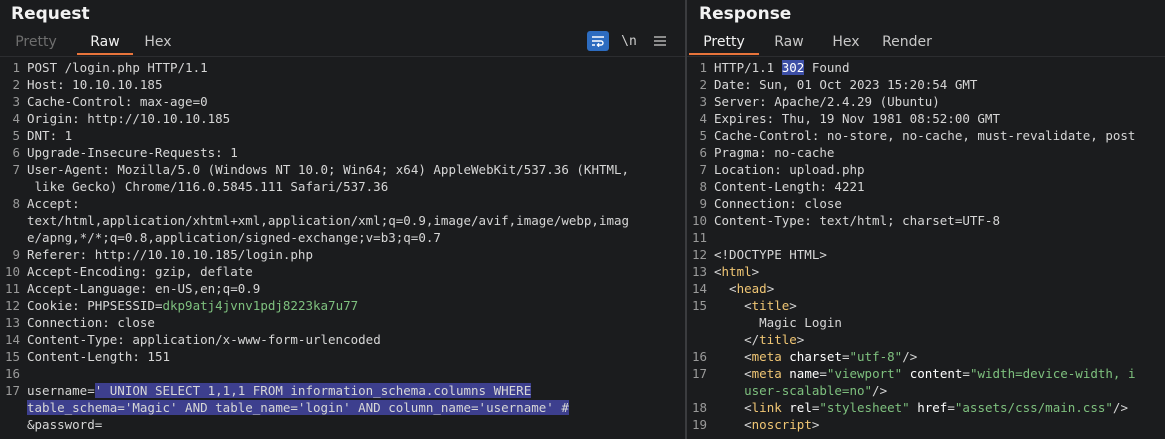 The image size is (1165, 439). I want to click on code-token: title, so click(778, 339).